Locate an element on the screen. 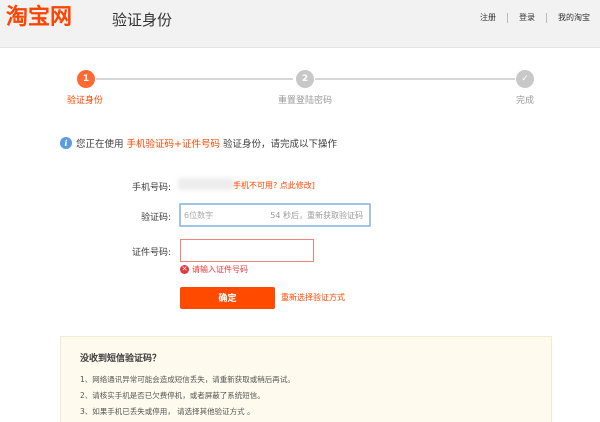  phone-label: 手机号码: is located at coordinates (151, 188).